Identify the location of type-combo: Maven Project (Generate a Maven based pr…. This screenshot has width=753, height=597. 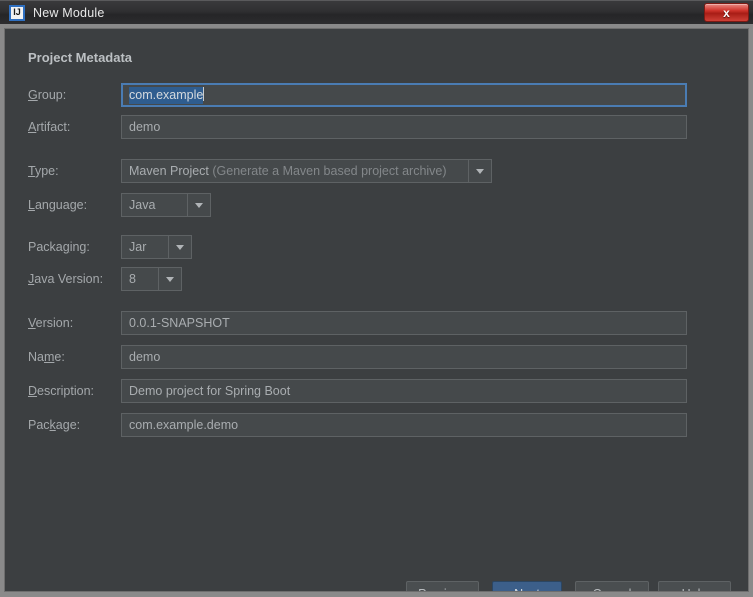
(306, 171).